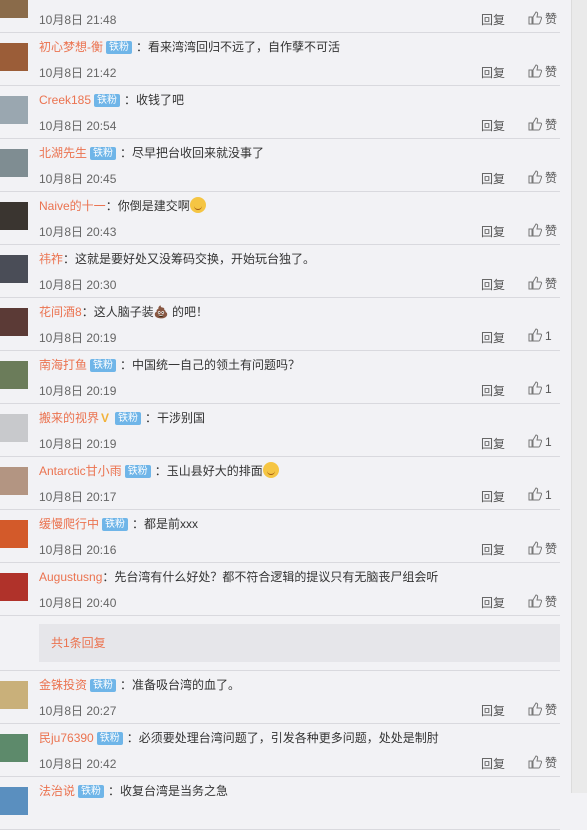 The height and width of the screenshot is (830, 587). What do you see at coordinates (60, 312) in the screenshot?
I see `username-link: 花间酒8` at bounding box center [60, 312].